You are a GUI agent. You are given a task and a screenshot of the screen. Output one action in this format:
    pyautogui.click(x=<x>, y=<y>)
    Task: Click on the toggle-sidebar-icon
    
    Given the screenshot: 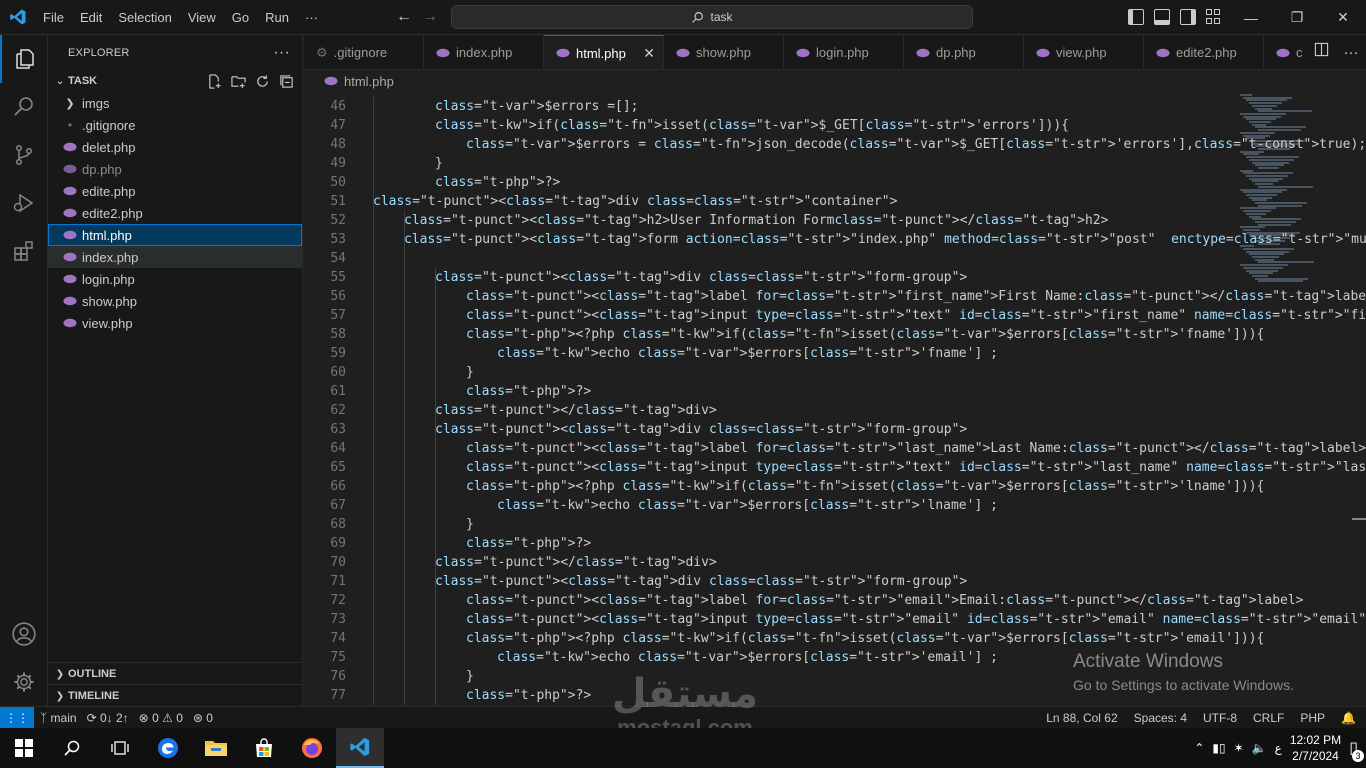 What is the action you would take?
    pyautogui.click(x=1136, y=17)
    